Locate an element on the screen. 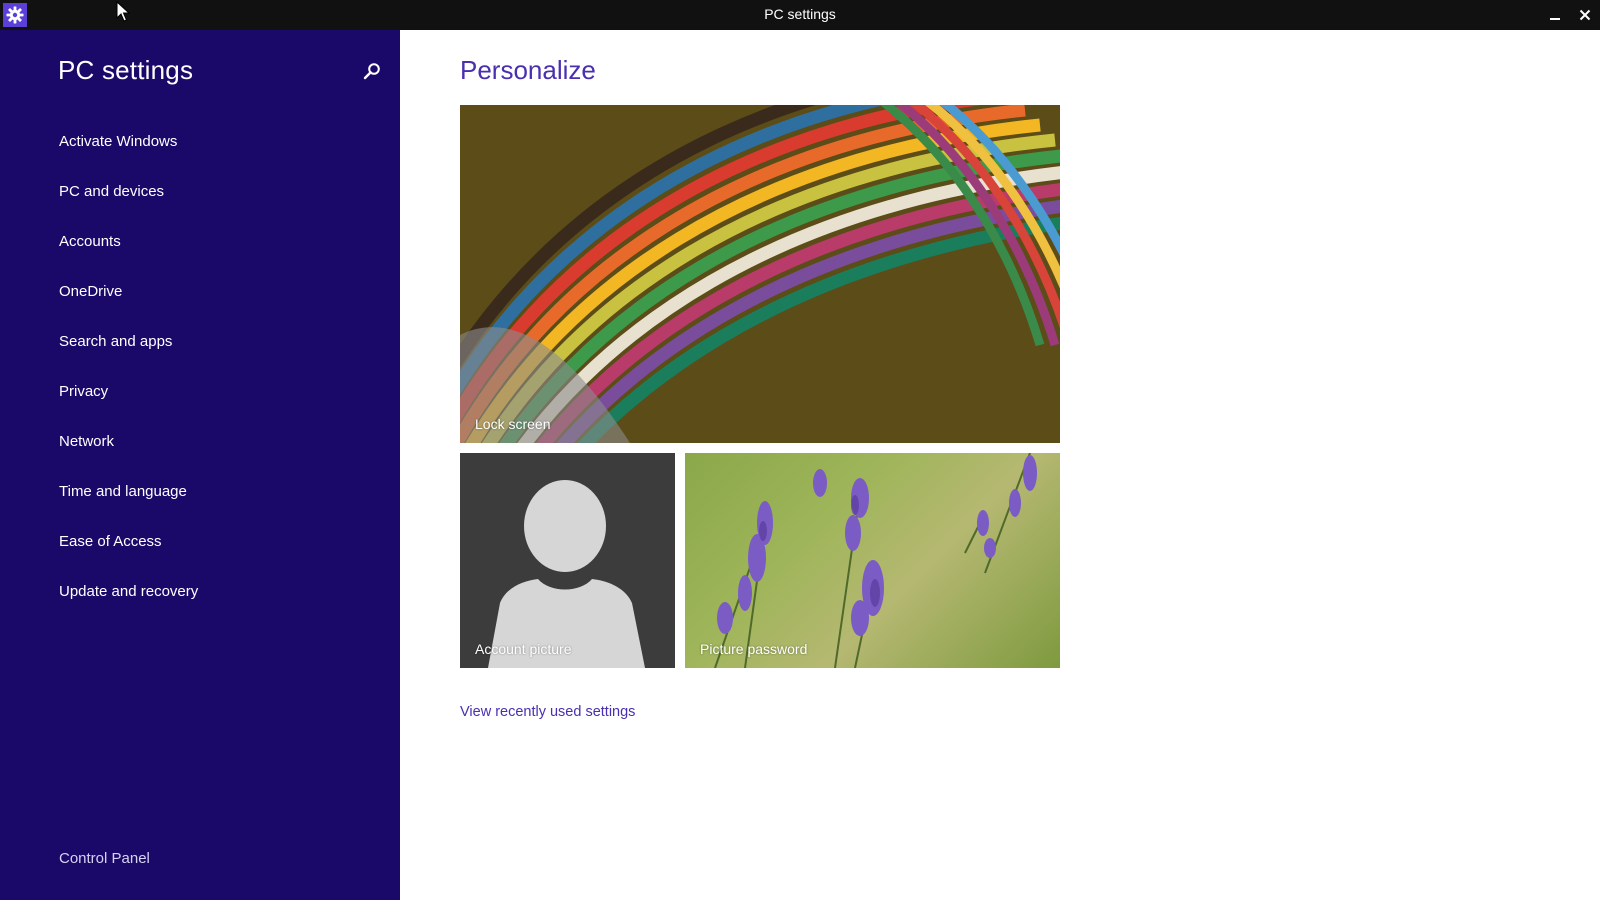 The width and height of the screenshot is (1600, 900). lock-screen-image is located at coordinates (760, 274).